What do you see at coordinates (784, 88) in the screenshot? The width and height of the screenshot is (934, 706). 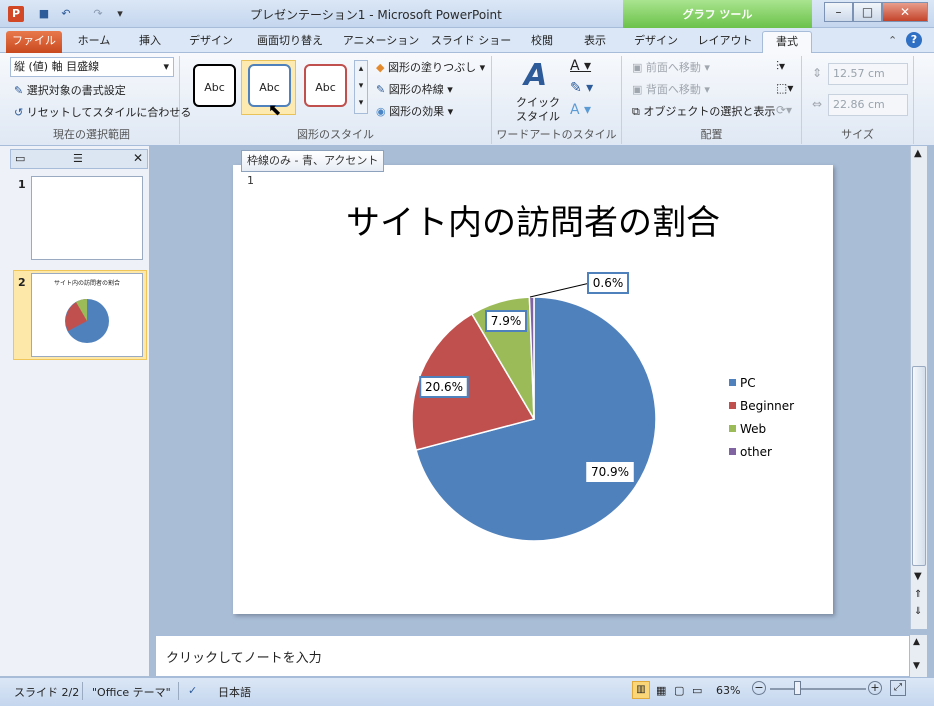 I see `group-objects-icon: ⬚▾` at bounding box center [784, 88].